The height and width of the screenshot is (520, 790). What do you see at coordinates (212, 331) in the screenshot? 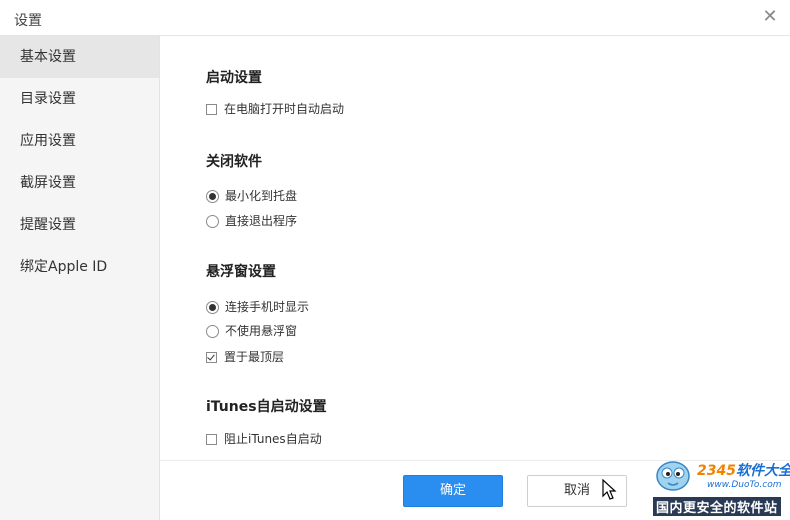
I see `no-float-radio` at bounding box center [212, 331].